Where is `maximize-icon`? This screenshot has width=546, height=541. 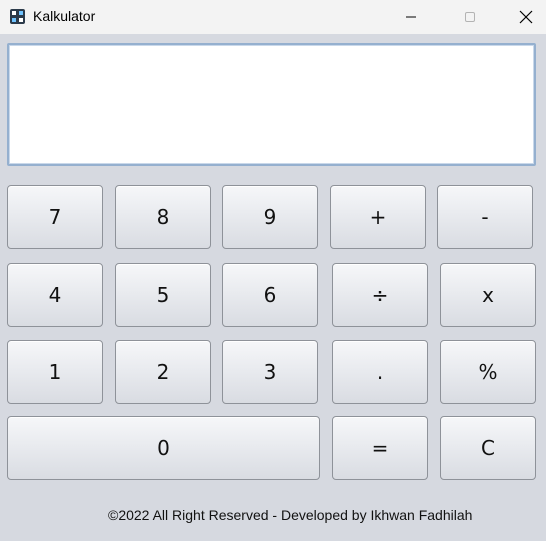
maximize-icon is located at coordinates (470, 17).